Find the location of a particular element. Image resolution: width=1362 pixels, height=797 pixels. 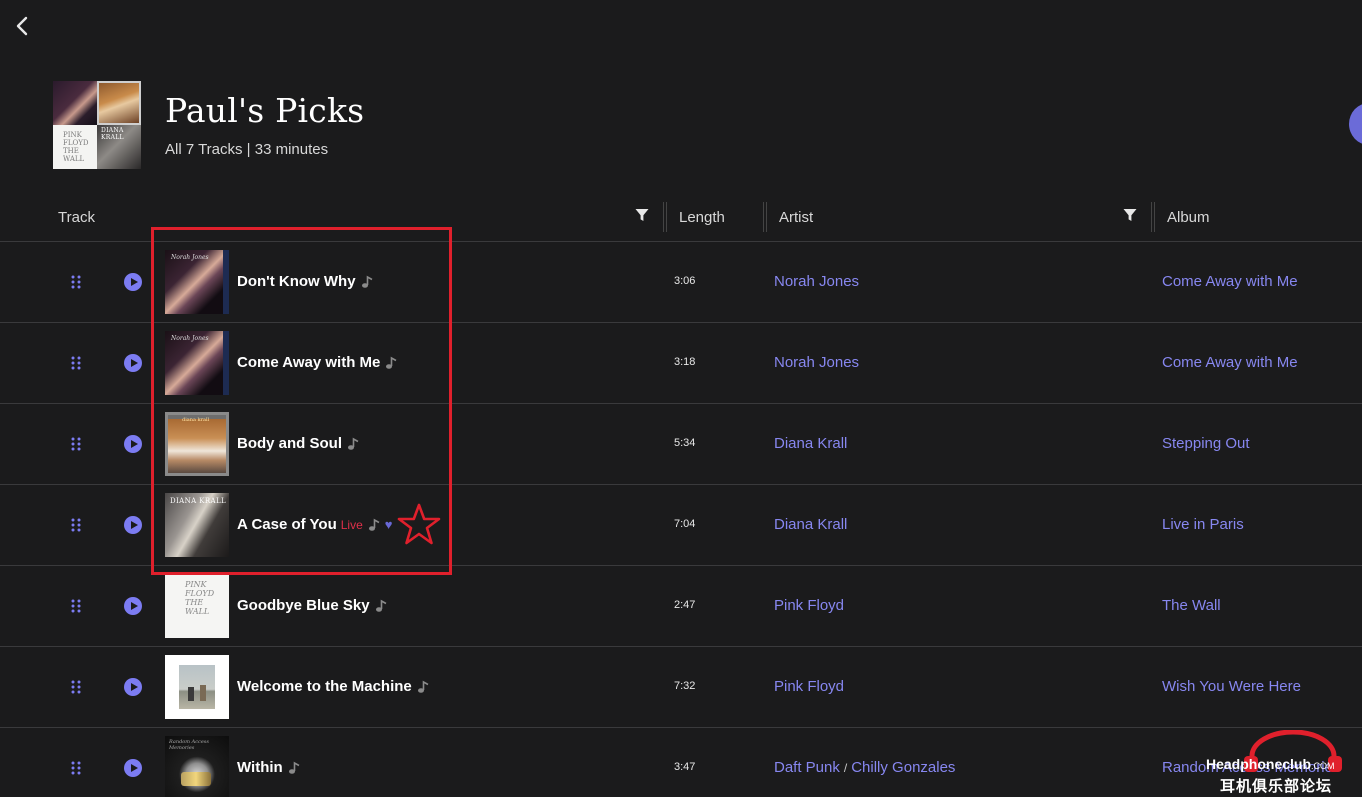

watermark-site-name: Headphoneclub is located at coordinates (1259, 764).